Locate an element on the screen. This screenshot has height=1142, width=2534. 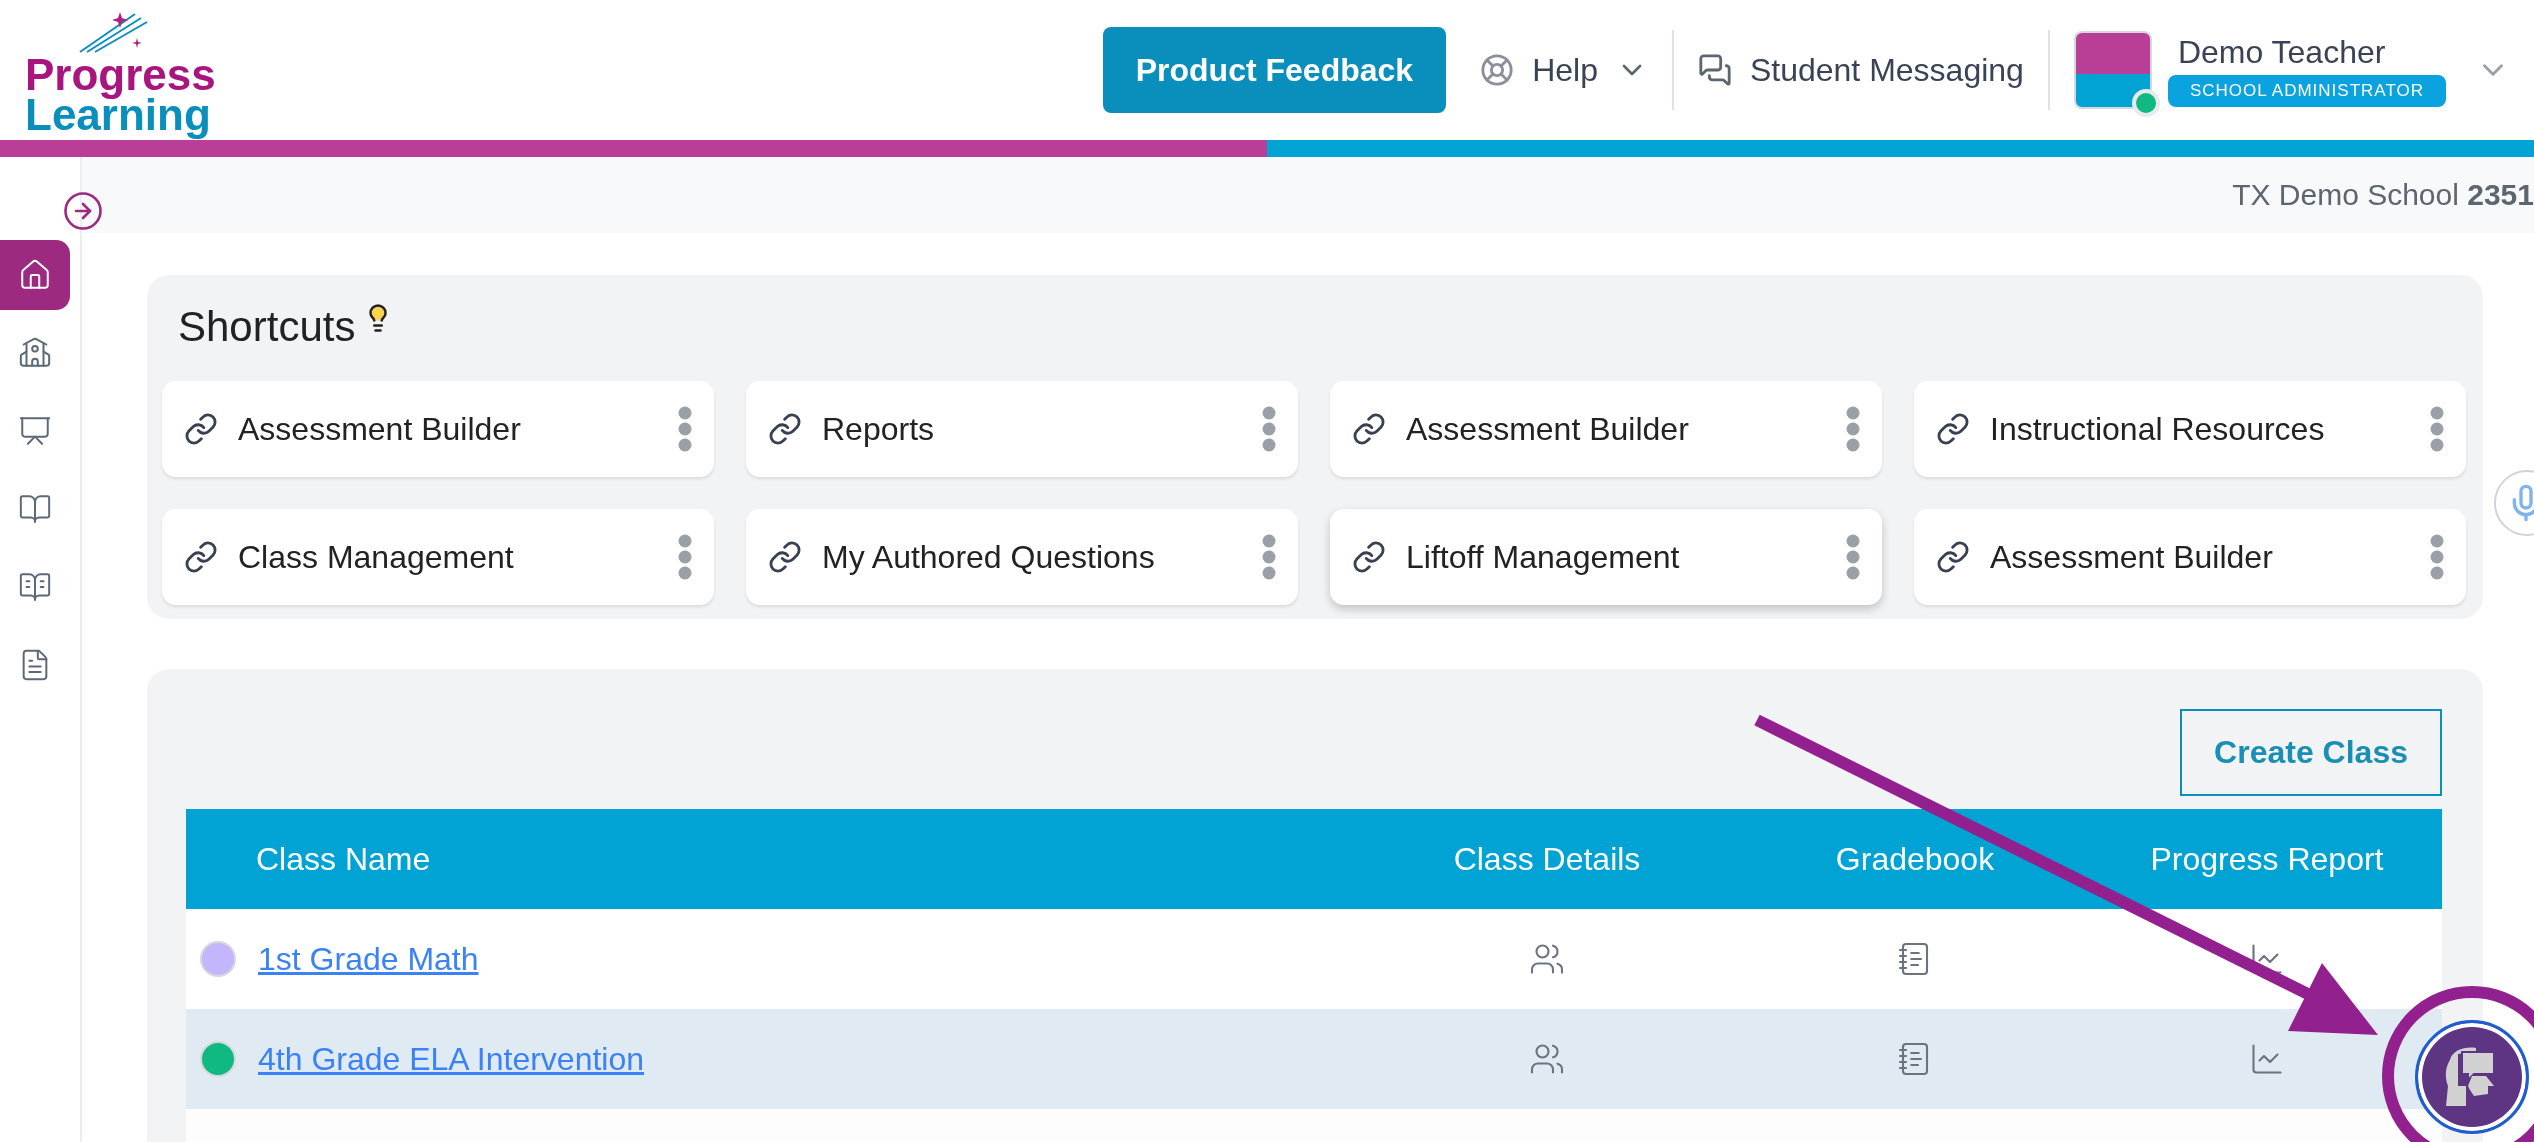
sidebar-nav-item is located at coordinates (35, 275).